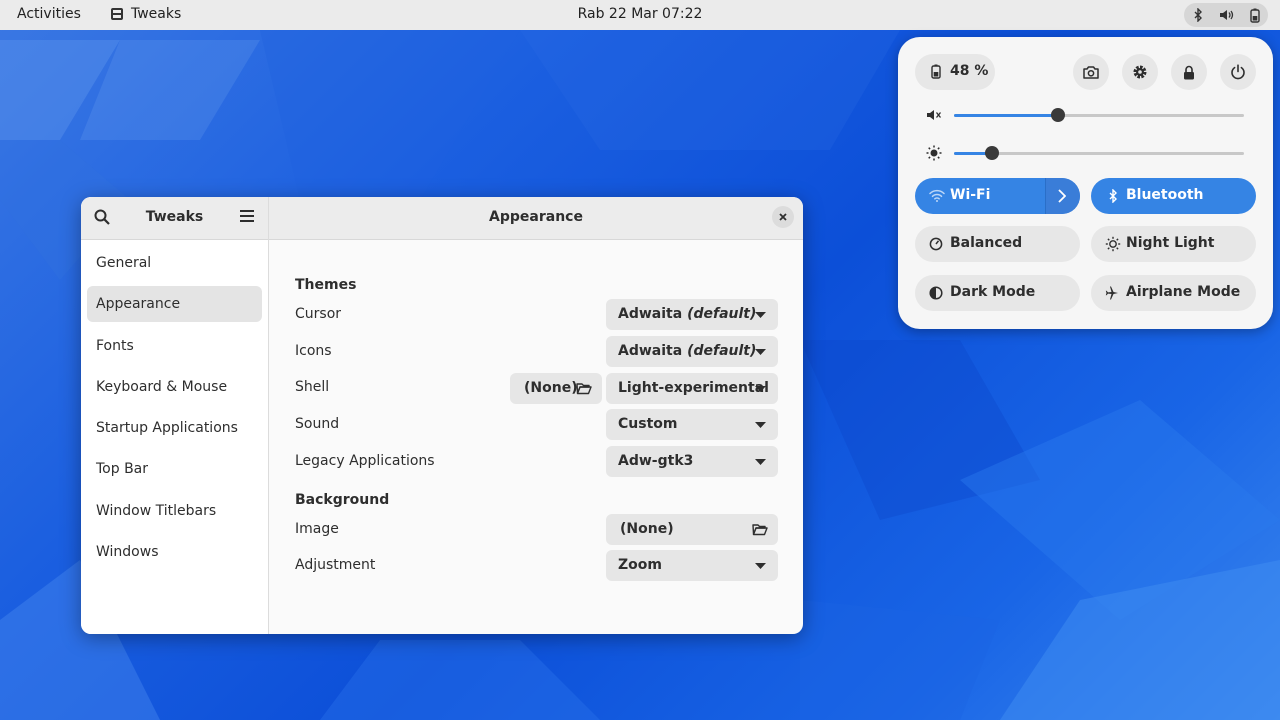  Describe the element at coordinates (936, 293) in the screenshot. I see `dark-mode-icon` at that location.